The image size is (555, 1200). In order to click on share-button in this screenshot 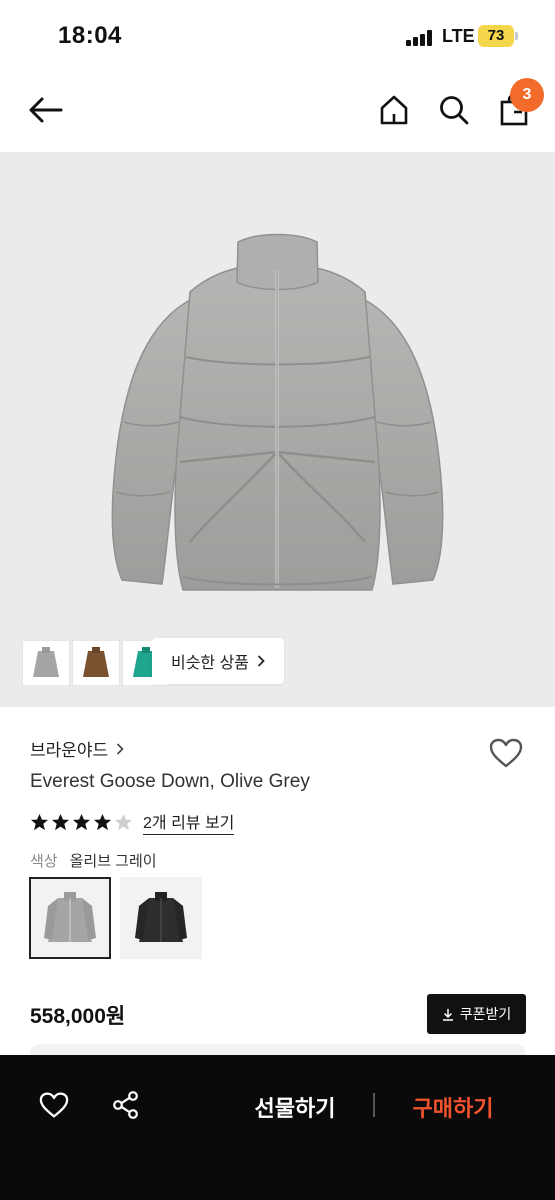, I will do `click(126, 1105)`.